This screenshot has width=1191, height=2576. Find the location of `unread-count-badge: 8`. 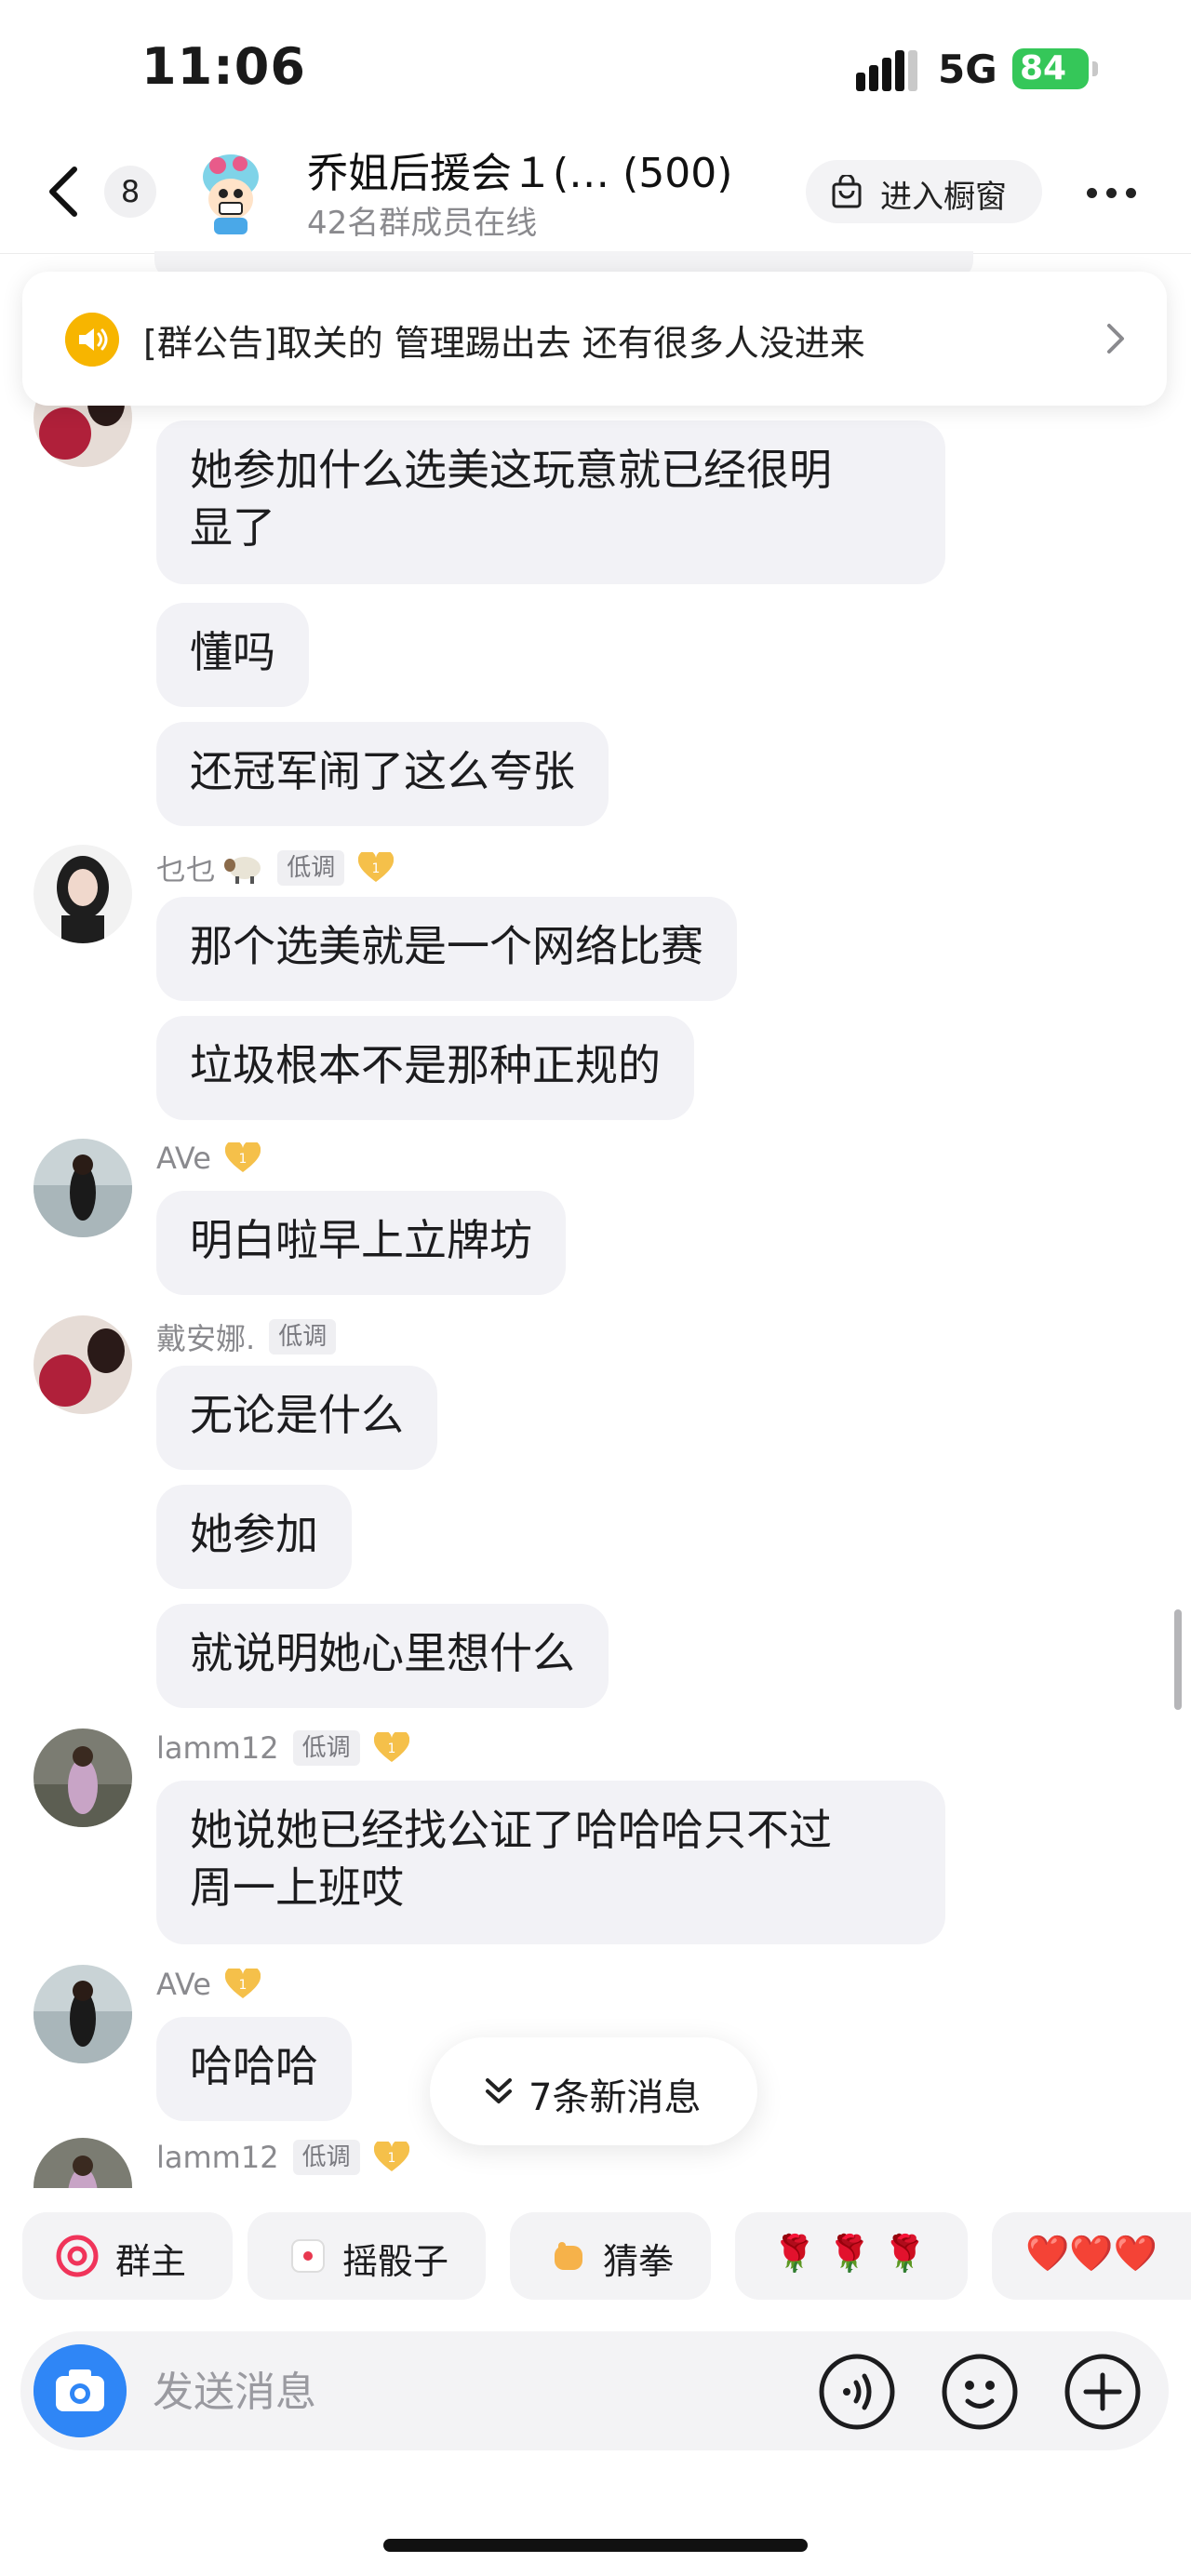

unread-count-badge: 8 is located at coordinates (130, 192).